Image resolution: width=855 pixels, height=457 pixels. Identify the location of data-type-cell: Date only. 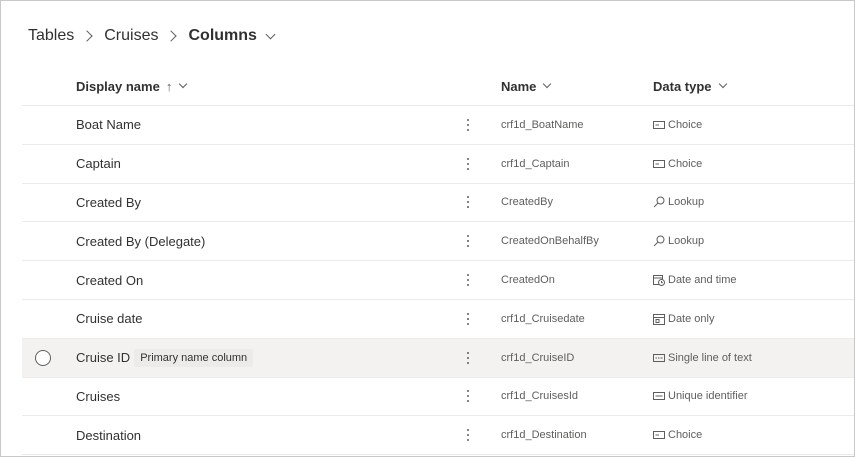
(683, 319).